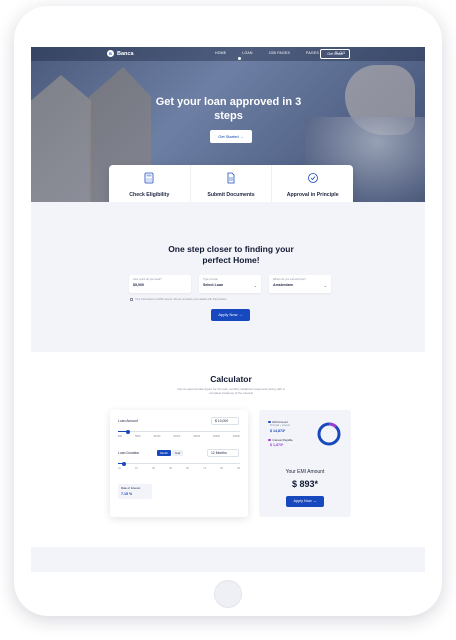 The width and height of the screenshot is (456, 640). I want to click on nav-link-job-pages: JOB PAGES, so click(279, 53).